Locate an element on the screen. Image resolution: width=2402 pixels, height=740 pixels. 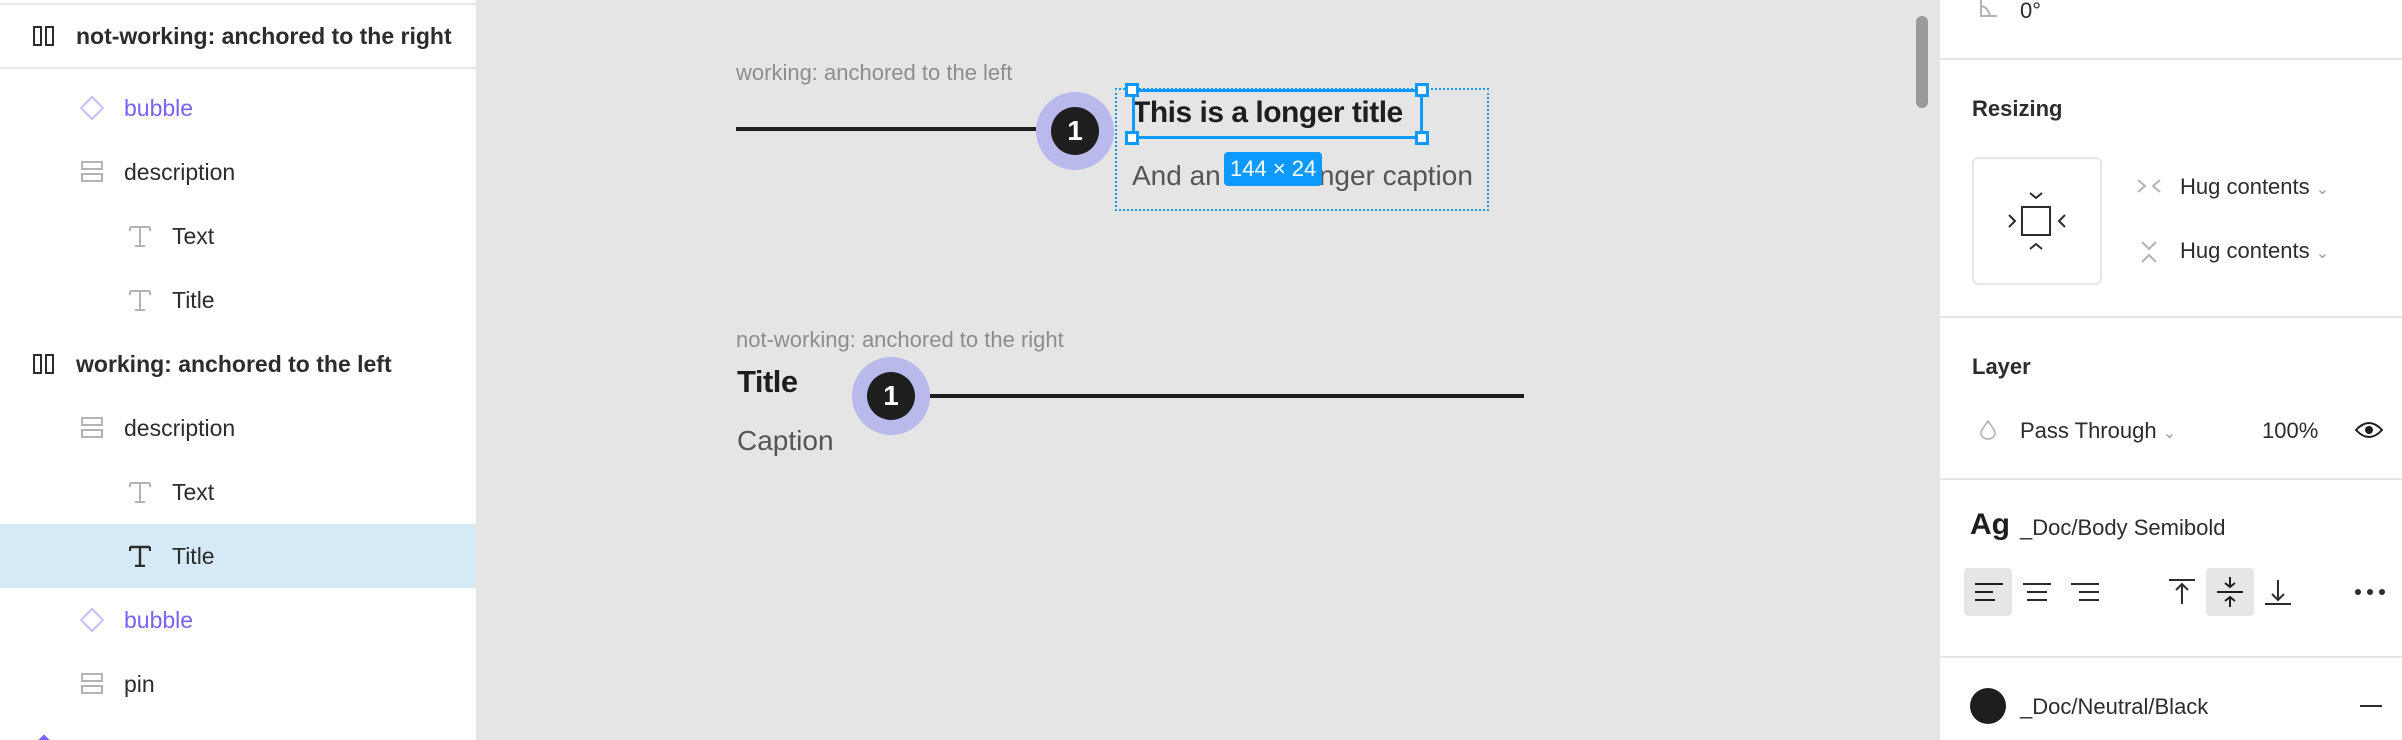
align-top-button is located at coordinates (2182, 592).